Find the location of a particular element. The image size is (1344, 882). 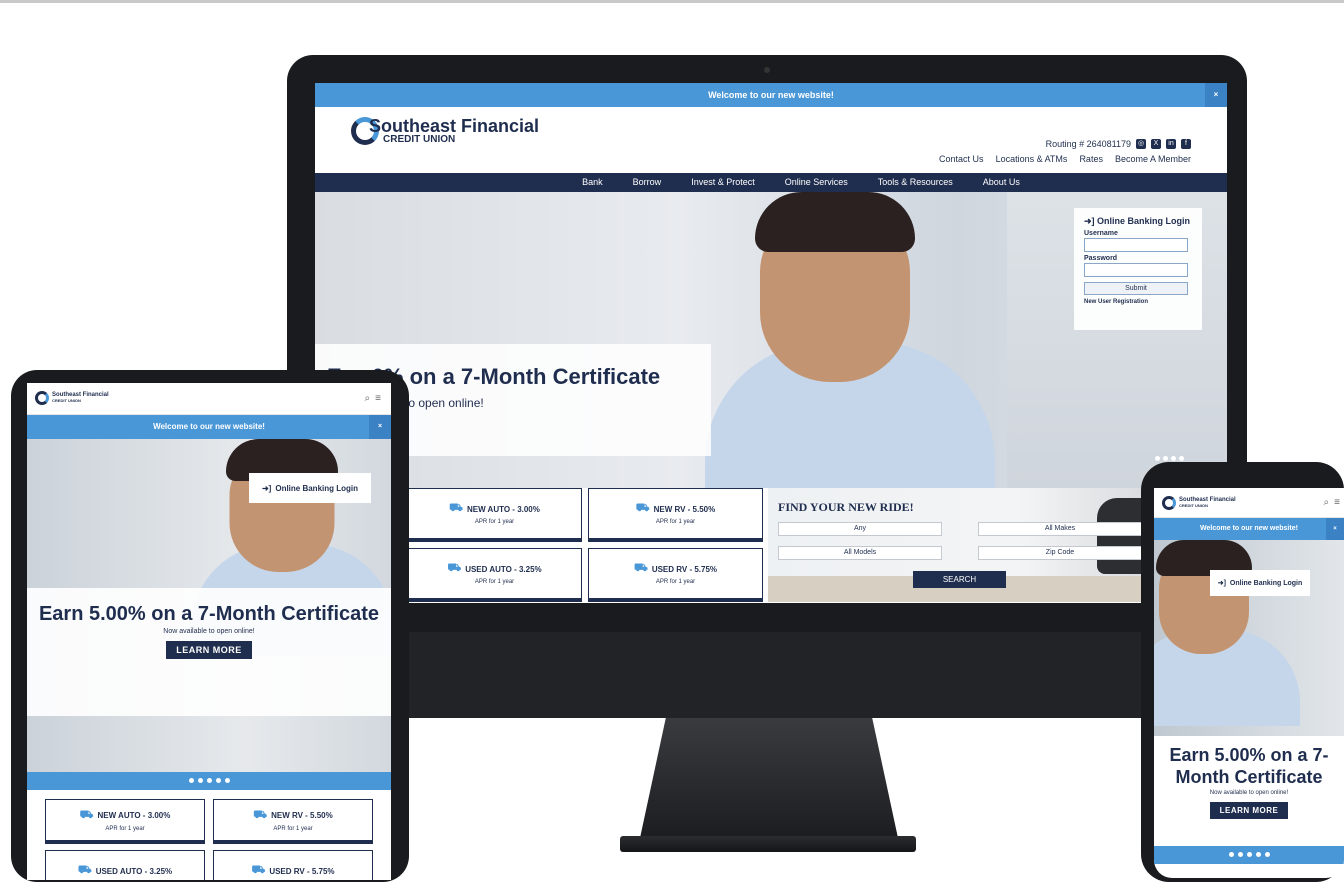

new-user-registration-link: New User Registration is located at coordinates (1138, 302).